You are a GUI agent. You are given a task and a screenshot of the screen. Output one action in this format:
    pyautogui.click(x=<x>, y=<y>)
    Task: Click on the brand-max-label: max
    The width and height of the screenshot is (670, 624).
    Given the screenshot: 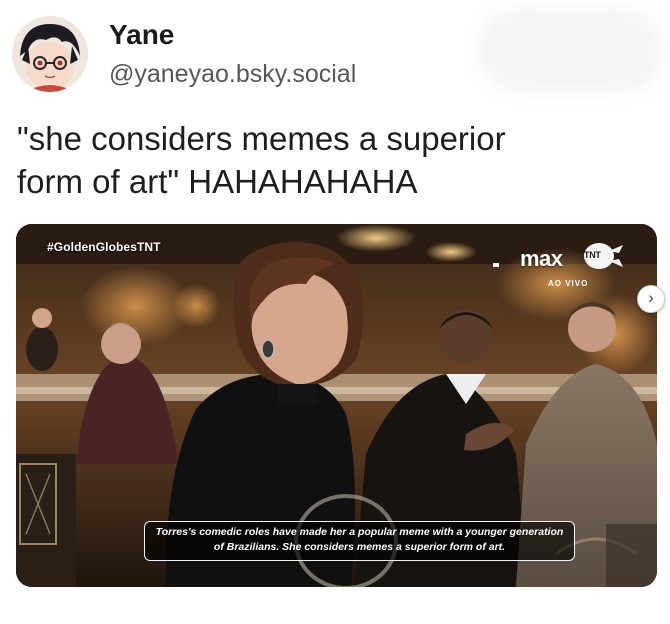 What is the action you would take?
    pyautogui.click(x=541, y=258)
    